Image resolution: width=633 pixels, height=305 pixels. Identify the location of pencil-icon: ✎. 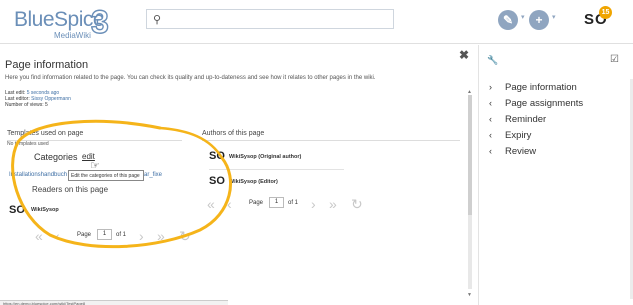
(508, 20).